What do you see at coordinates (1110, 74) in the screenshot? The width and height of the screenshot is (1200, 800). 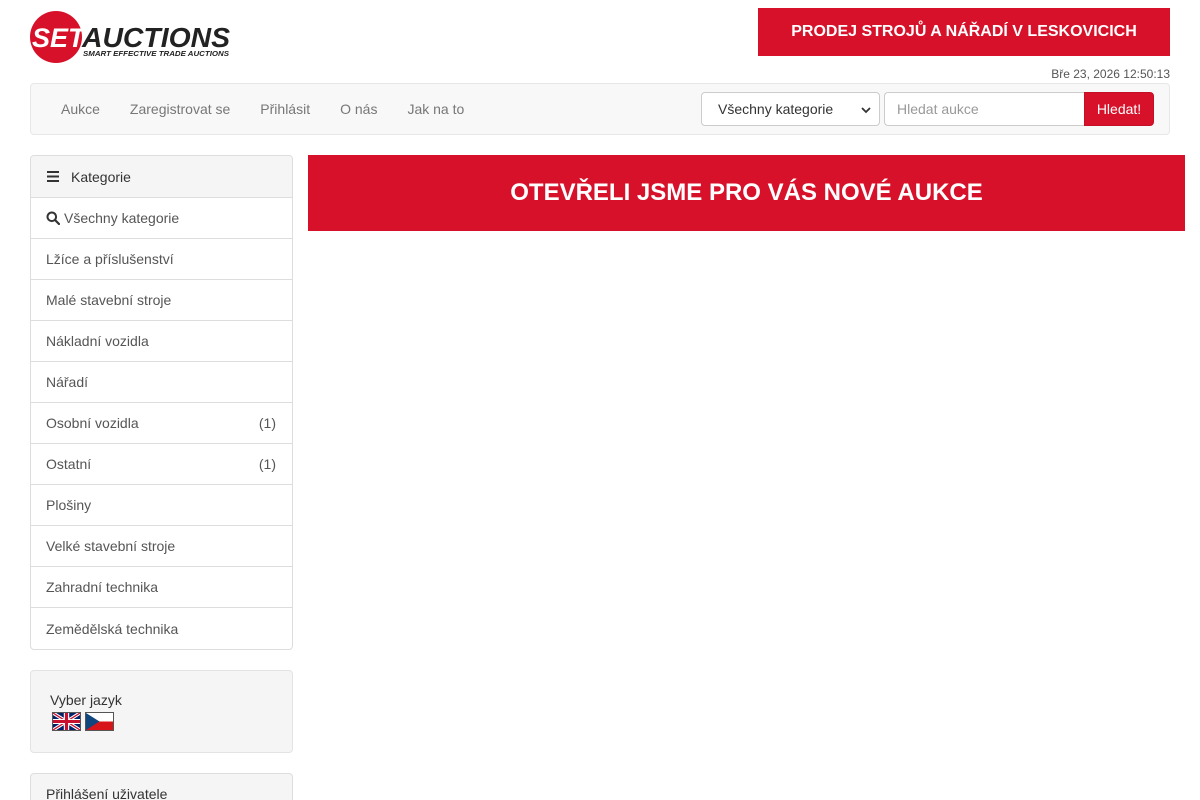 I see `current-datetime: Bře 23, 2026 12:50:13` at bounding box center [1110, 74].